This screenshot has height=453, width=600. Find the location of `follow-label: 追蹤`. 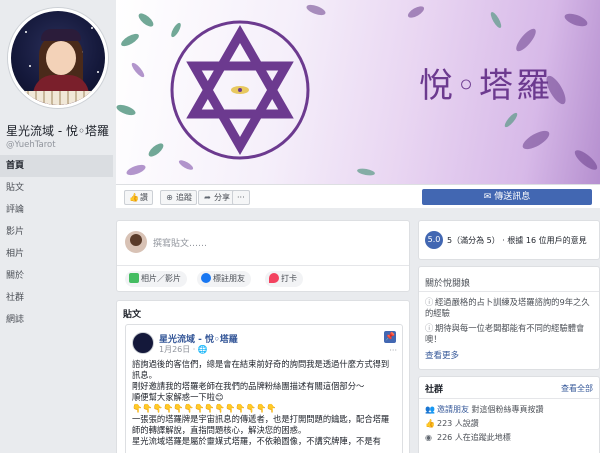

follow-label: 追蹤 is located at coordinates (184, 197).